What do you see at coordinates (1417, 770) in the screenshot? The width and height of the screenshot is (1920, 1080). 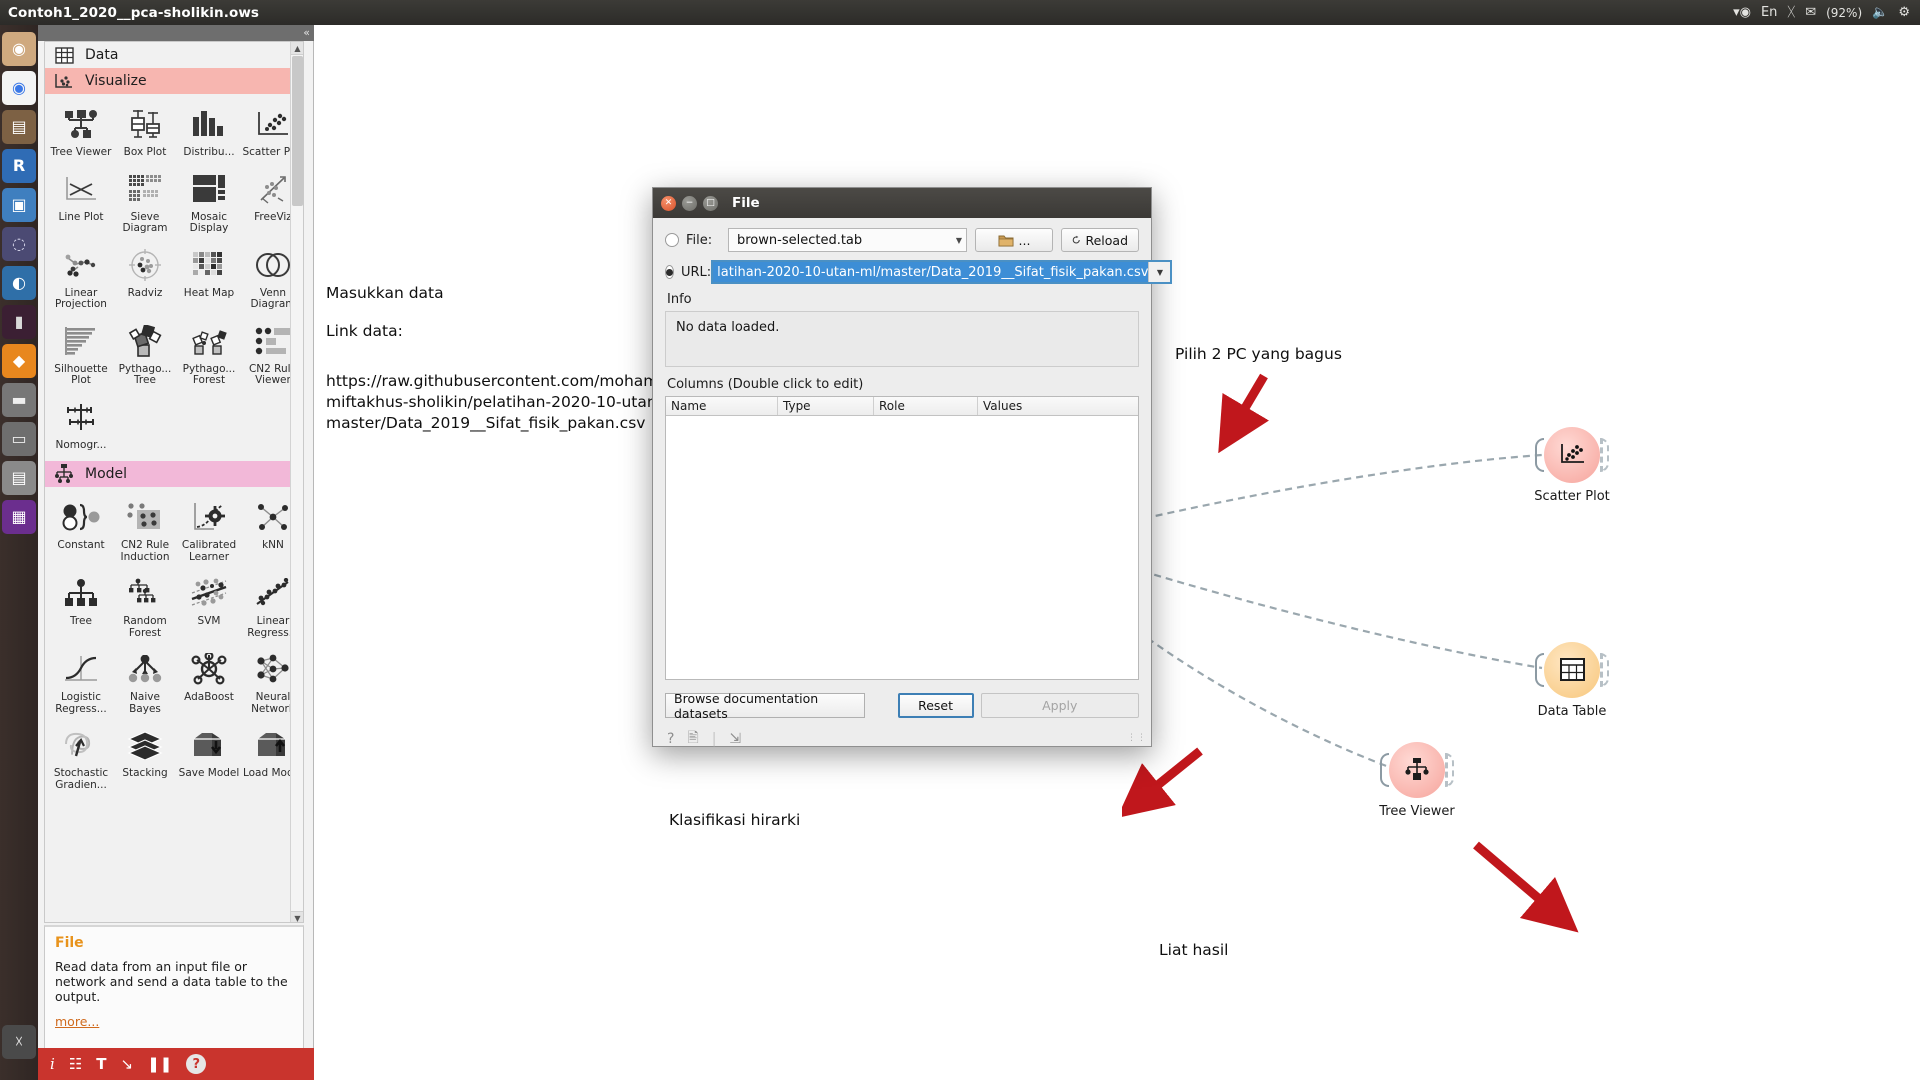 I see `node-tree-viewer-circle` at bounding box center [1417, 770].